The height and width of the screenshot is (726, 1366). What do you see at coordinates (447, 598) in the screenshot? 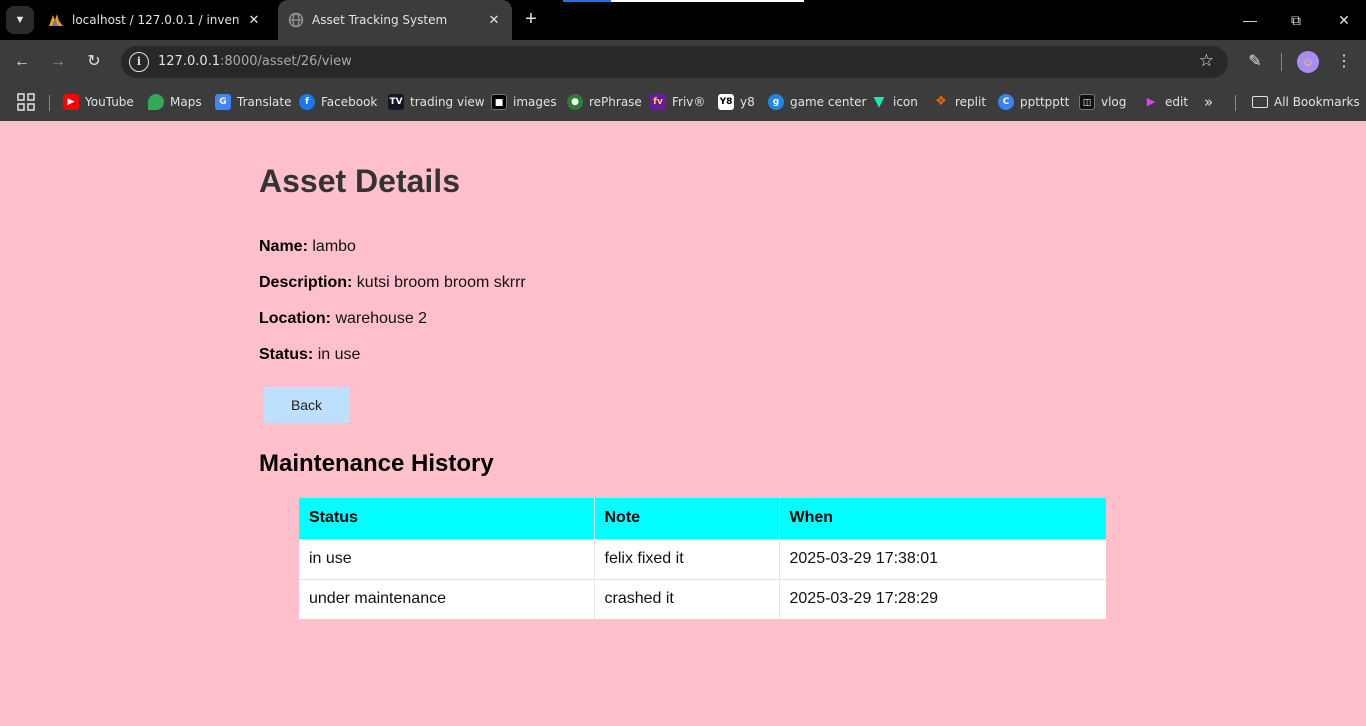
I see `cell-status: under maintenance` at bounding box center [447, 598].